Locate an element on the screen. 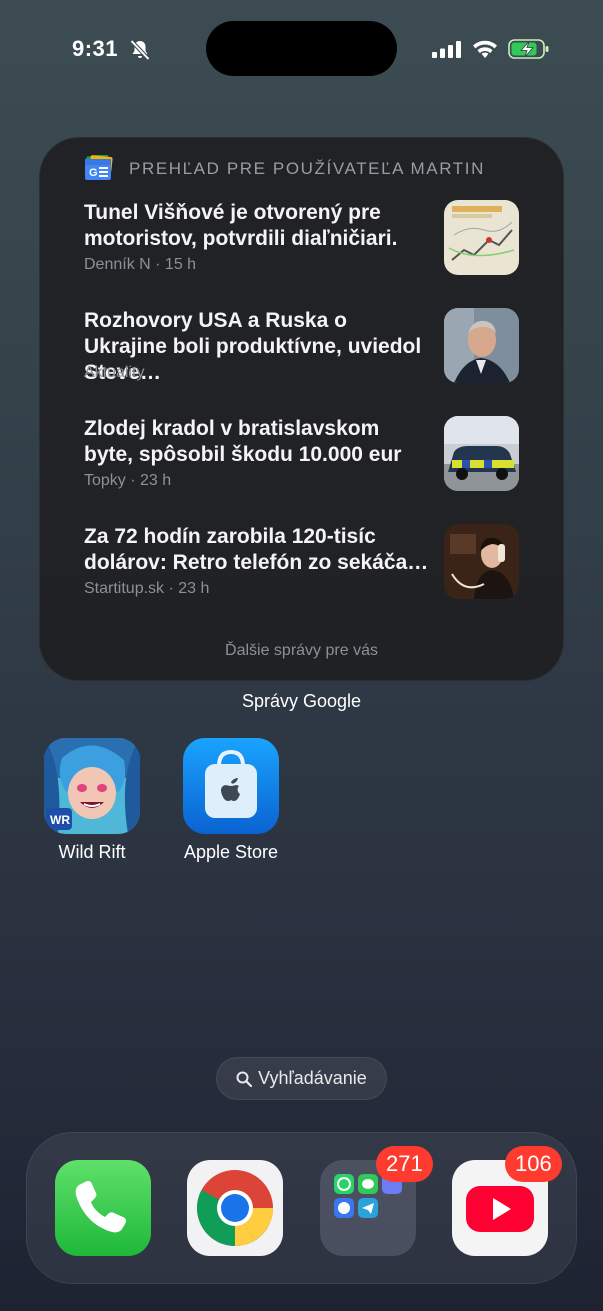  app-label: Apple Store is located at coordinates (231, 852).